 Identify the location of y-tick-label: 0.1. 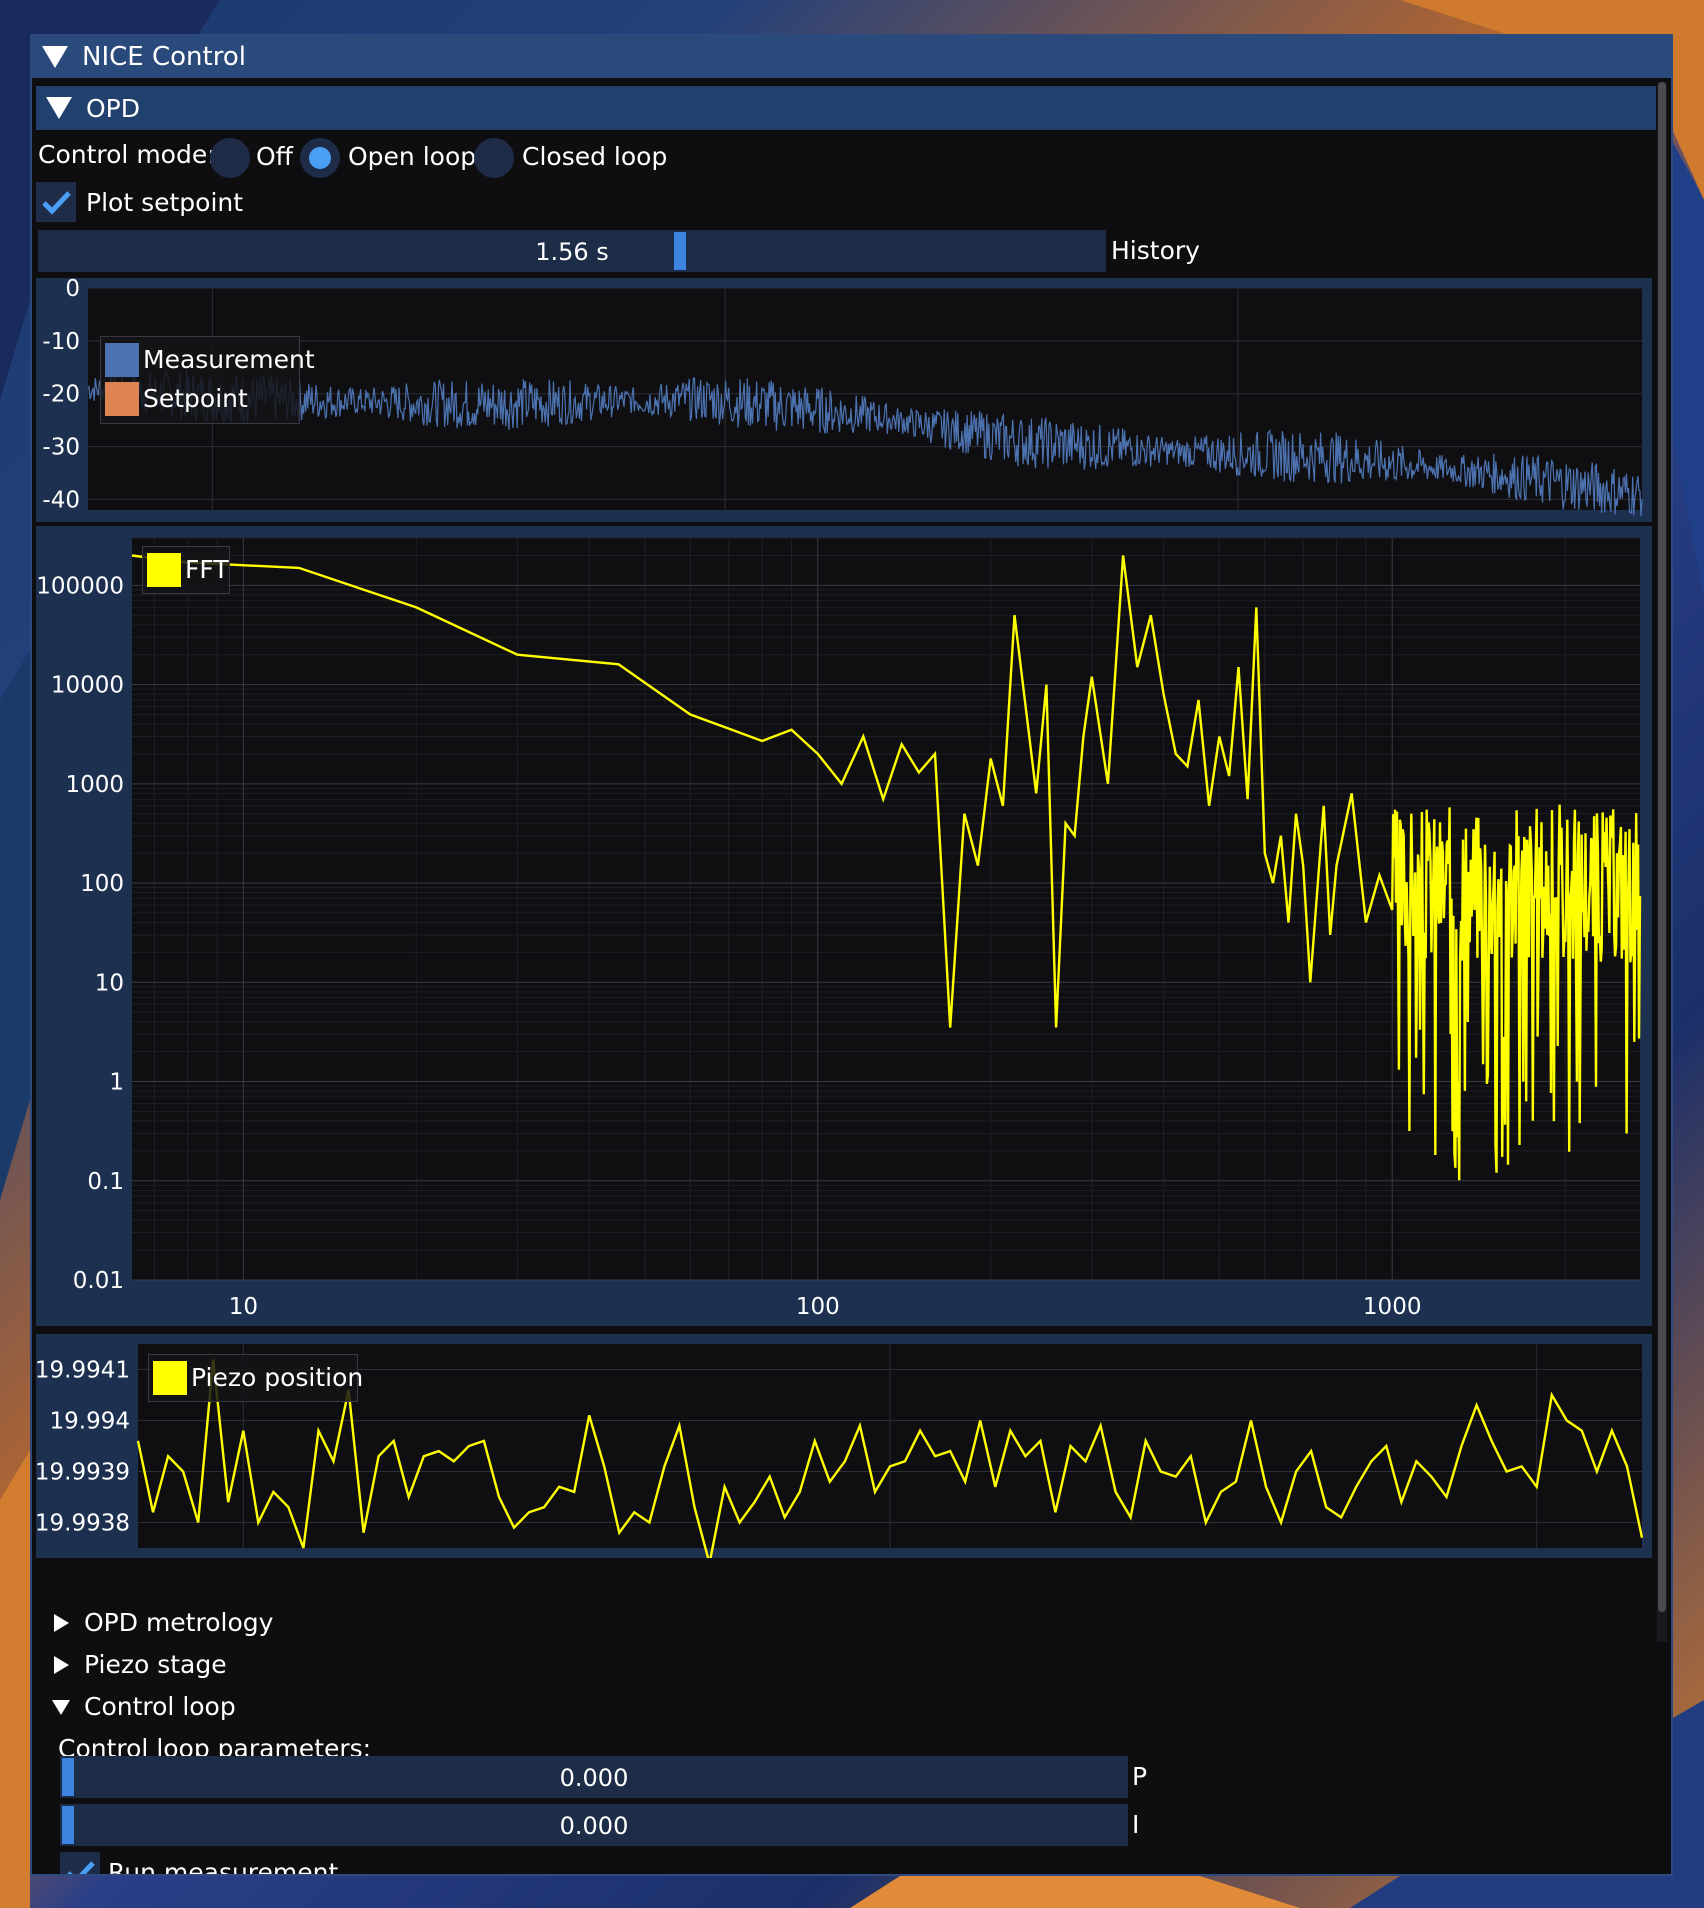
(105, 1182).